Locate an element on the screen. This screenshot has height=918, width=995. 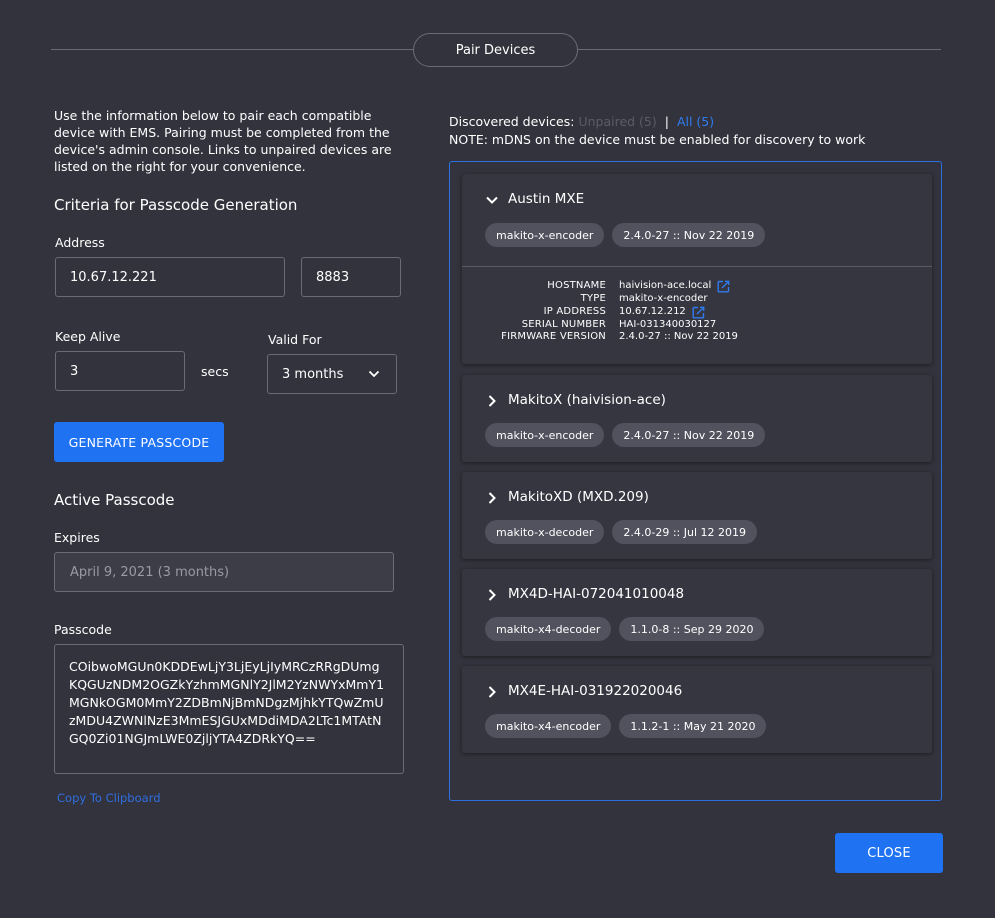
filter-all: All (5) is located at coordinates (695, 121).